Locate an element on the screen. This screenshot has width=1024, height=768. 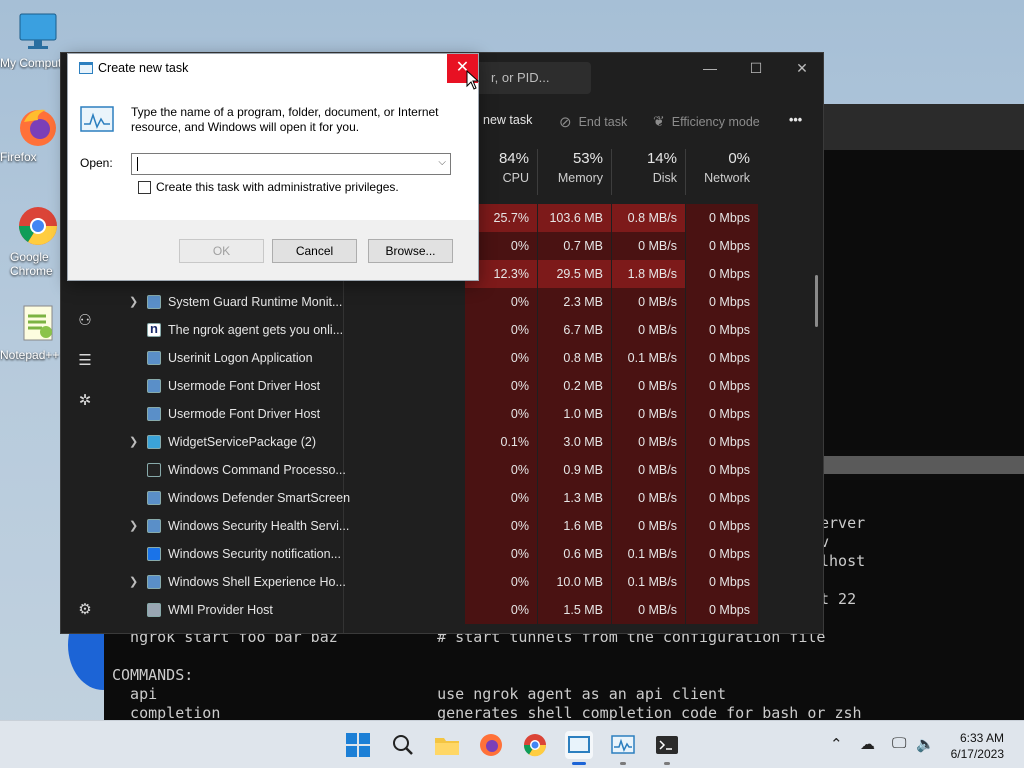
new-task-button: new task is located at coordinates (507, 120).